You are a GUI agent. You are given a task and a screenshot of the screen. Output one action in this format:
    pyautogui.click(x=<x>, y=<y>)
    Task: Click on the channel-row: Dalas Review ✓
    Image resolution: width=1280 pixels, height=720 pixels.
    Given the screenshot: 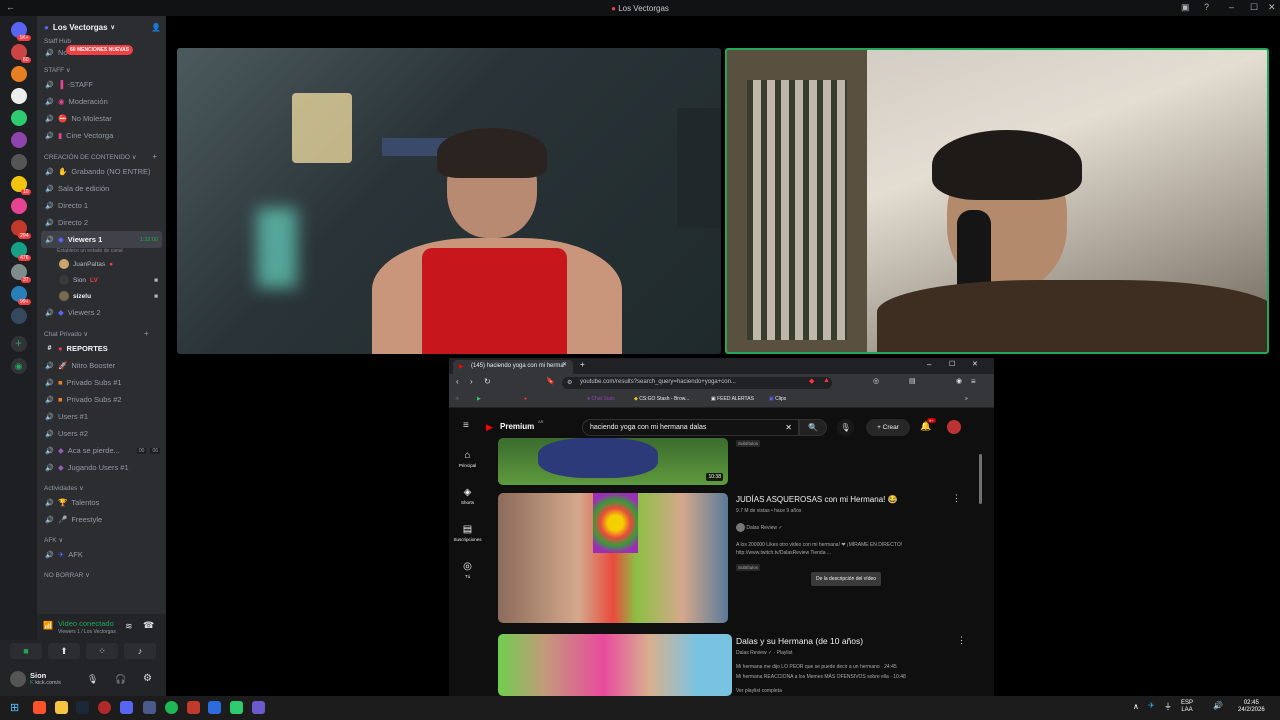 What is the action you would take?
    pyautogui.click(x=759, y=527)
    